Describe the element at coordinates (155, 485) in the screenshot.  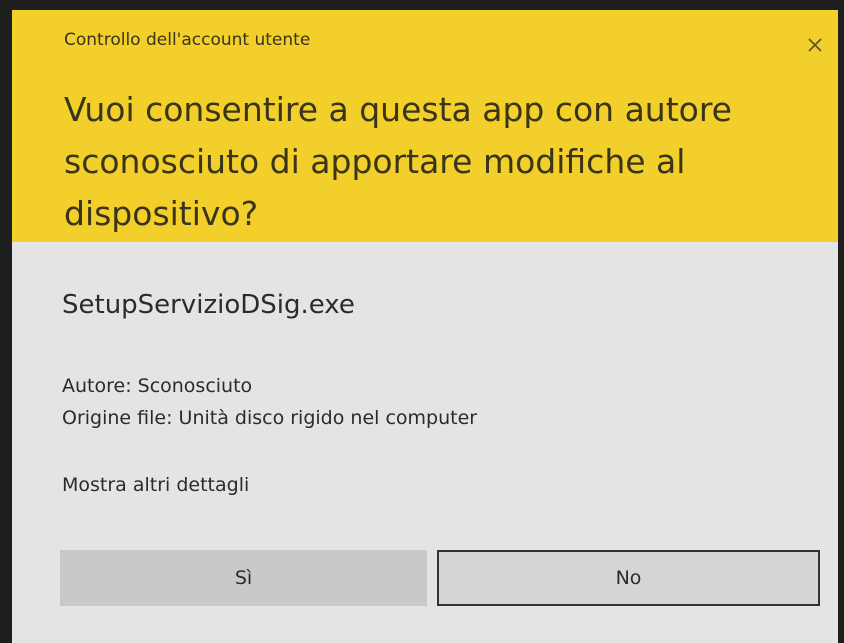
I see `show-details-link: Mostra altri dettagli` at that location.